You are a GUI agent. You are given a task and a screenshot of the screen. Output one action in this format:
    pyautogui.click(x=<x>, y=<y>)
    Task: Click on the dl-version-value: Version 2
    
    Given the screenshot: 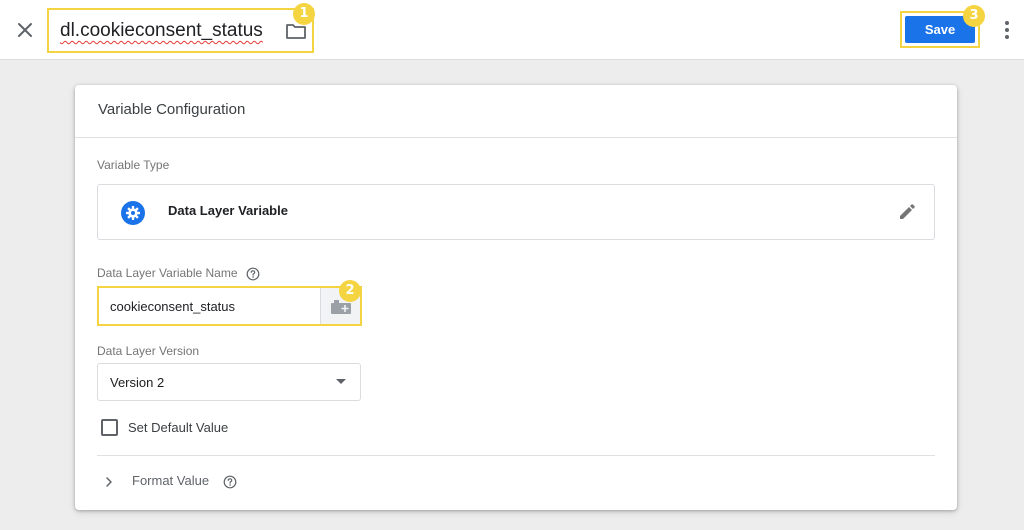 What is the action you would take?
    pyautogui.click(x=137, y=382)
    